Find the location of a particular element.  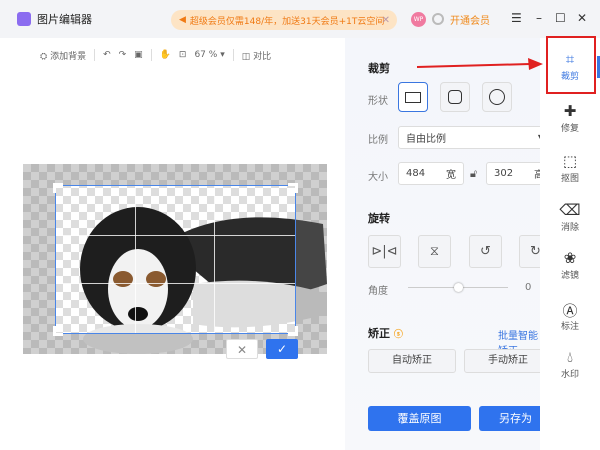

close-promo-icon: ✕ is located at coordinates (386, 20).